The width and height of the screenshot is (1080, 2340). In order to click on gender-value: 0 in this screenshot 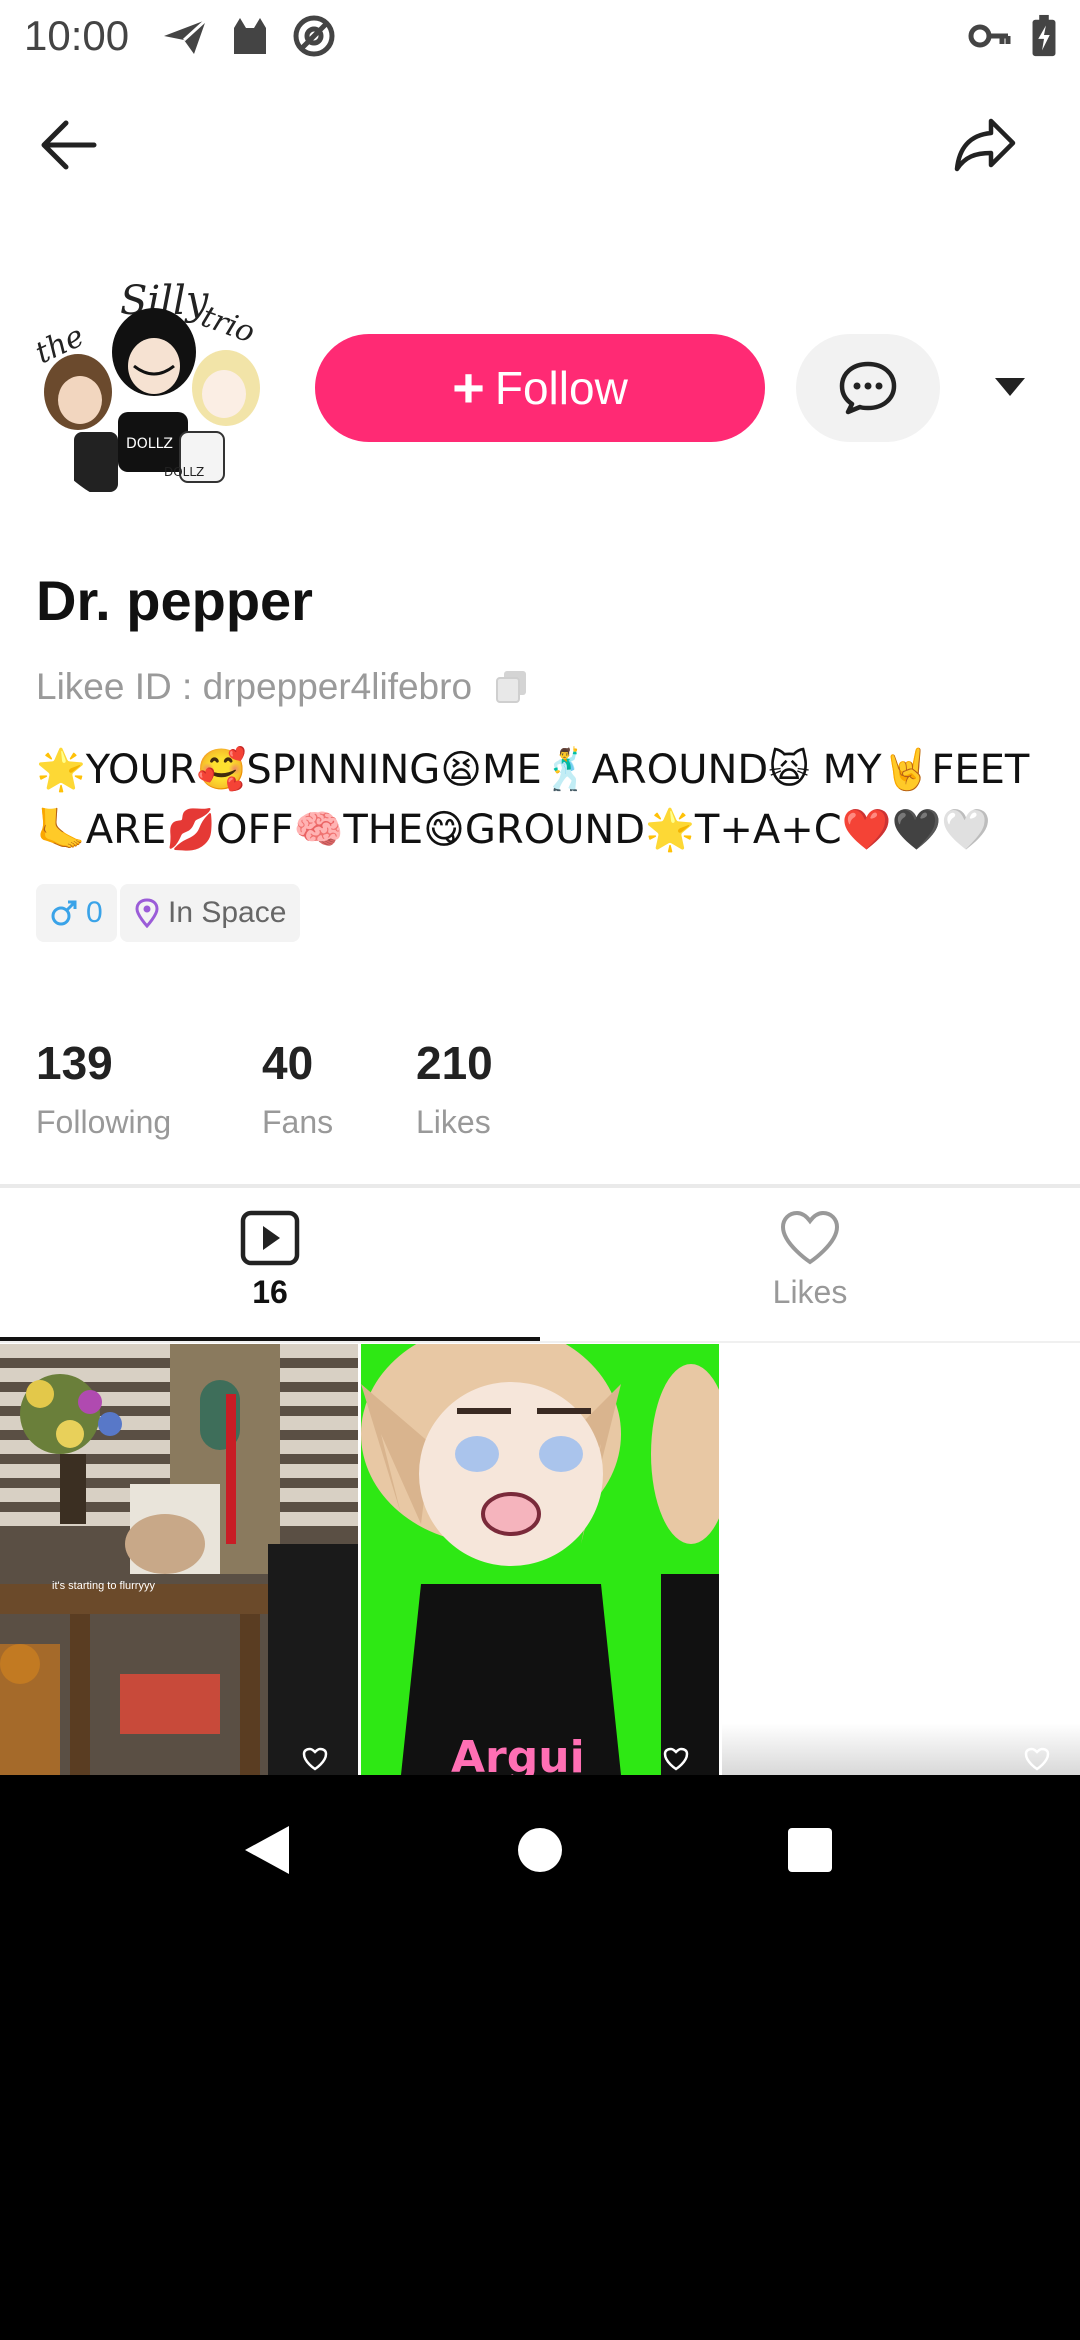, I will do `click(94, 912)`.